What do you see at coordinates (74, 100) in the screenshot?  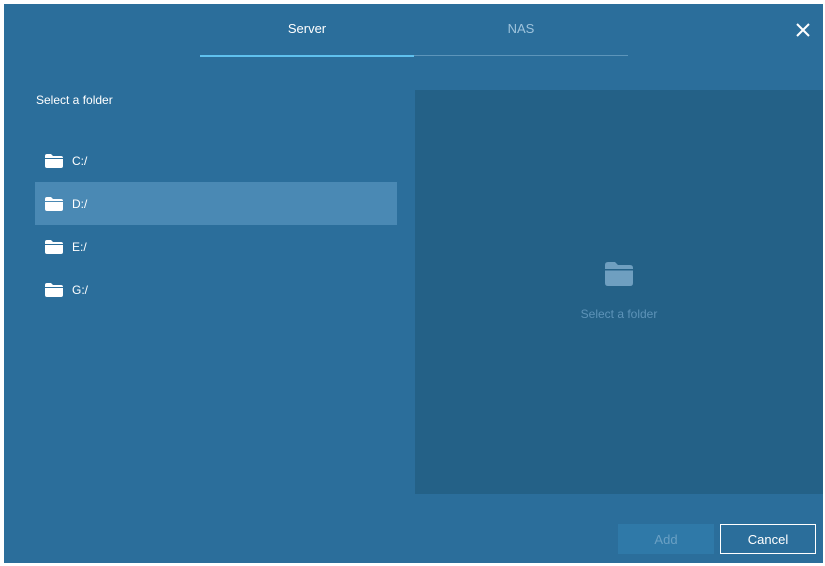 I see `left-panel-title: Select a folder` at bounding box center [74, 100].